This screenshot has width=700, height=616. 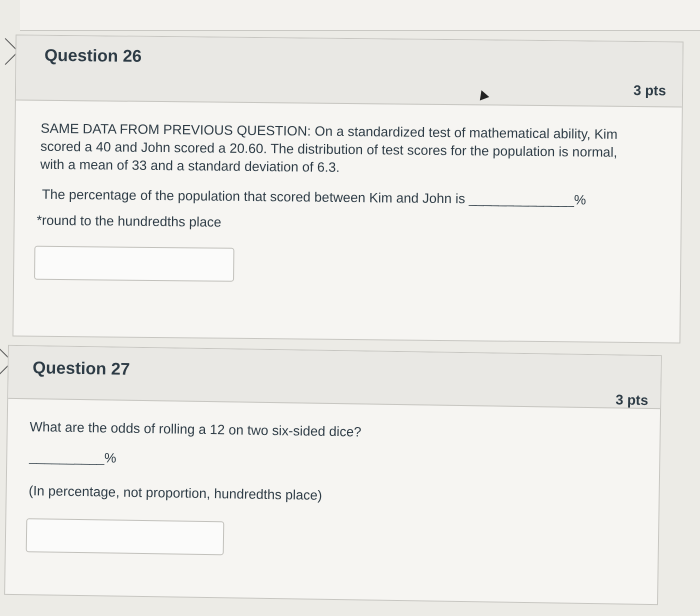 What do you see at coordinates (73, 457) in the screenshot?
I see `answer-blank: __________%` at bounding box center [73, 457].